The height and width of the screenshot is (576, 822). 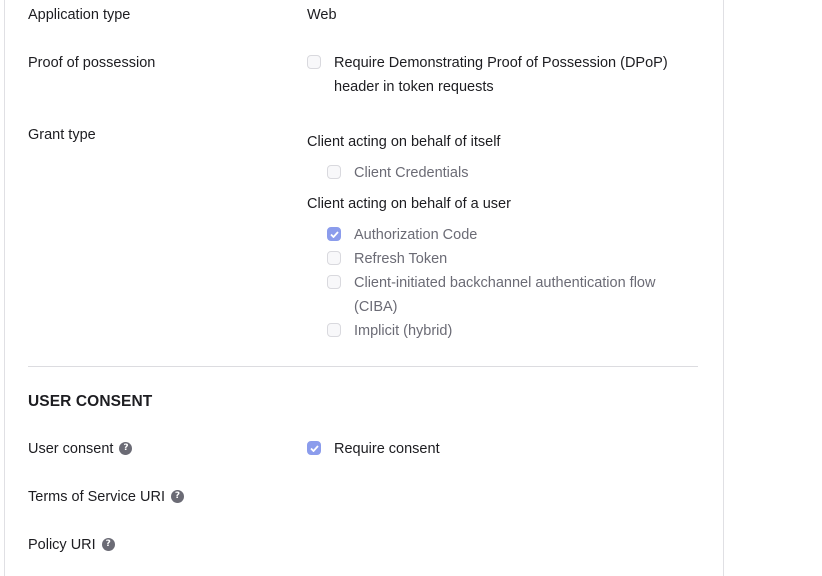 I want to click on policy-uri-label: Policy URI, so click(x=62, y=545).